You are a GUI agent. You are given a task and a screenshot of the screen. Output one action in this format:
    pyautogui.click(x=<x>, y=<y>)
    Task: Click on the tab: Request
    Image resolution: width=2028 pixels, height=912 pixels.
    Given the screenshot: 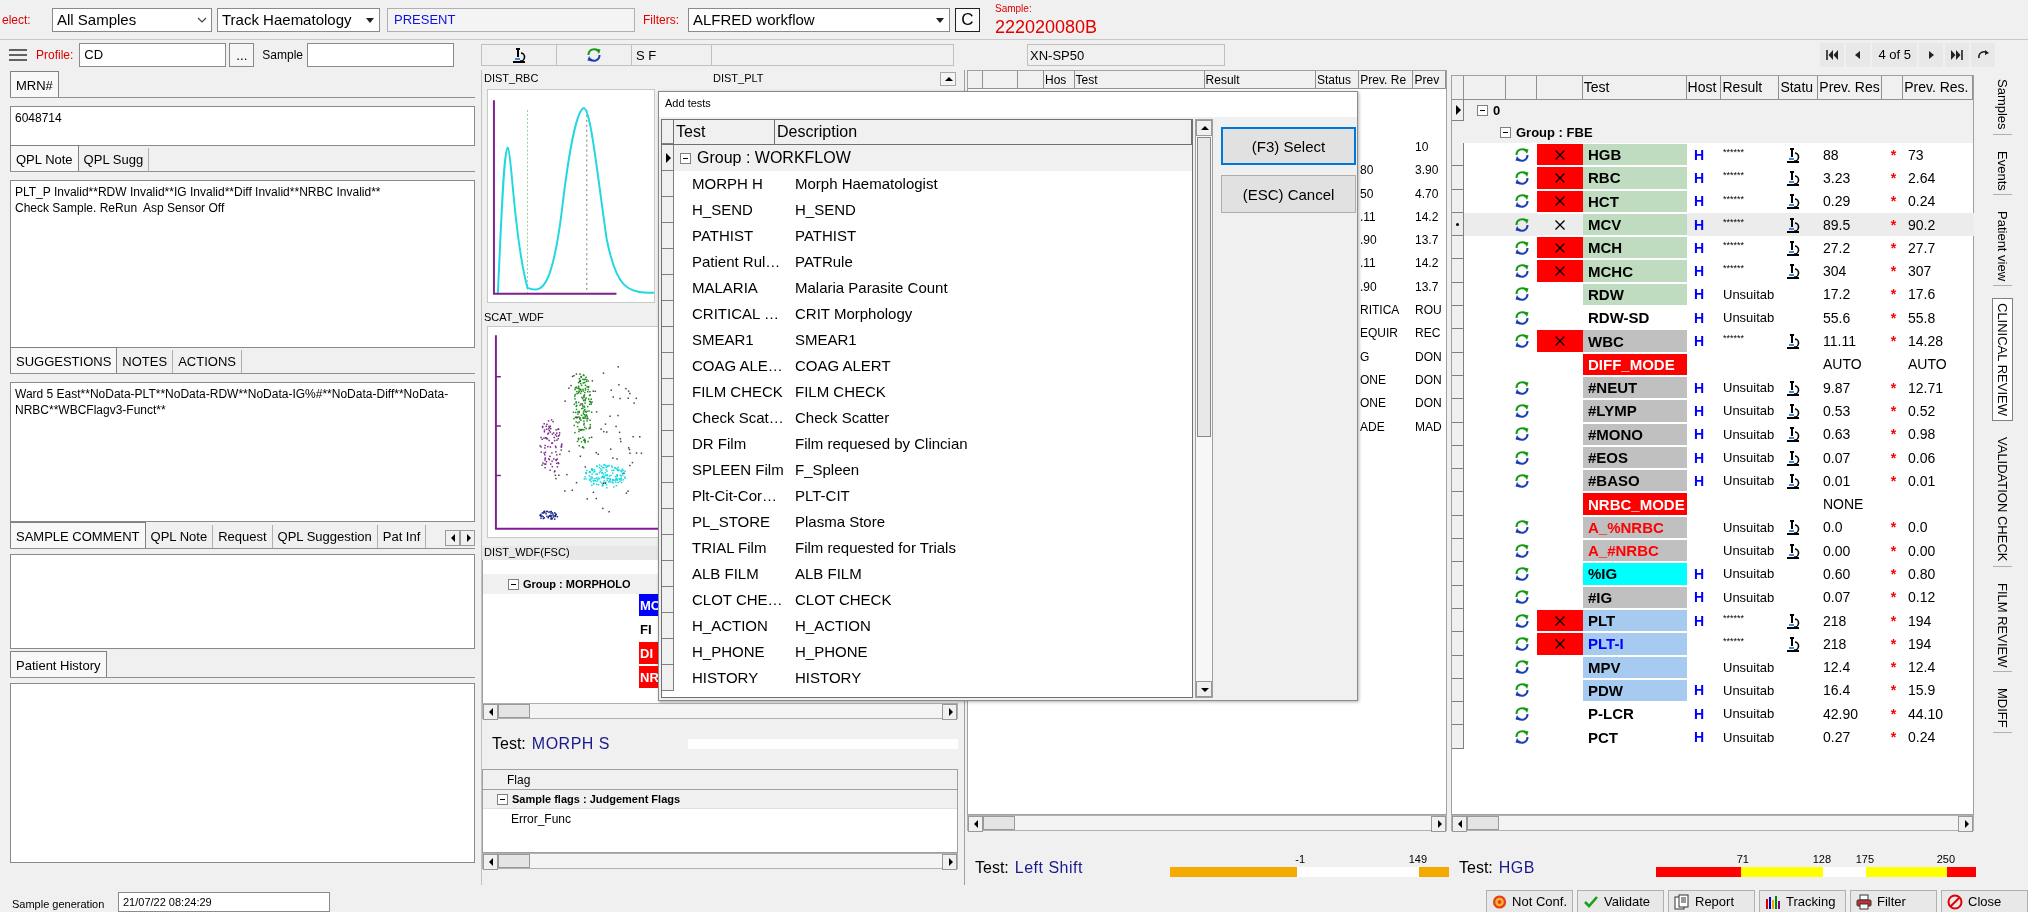 What is the action you would take?
    pyautogui.click(x=243, y=536)
    